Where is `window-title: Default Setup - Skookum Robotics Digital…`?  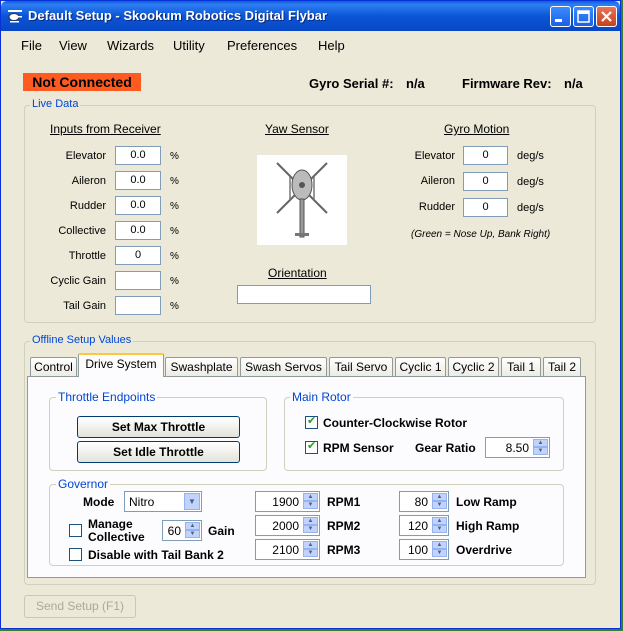 window-title: Default Setup - Skookum Robotics Digital… is located at coordinates (178, 15).